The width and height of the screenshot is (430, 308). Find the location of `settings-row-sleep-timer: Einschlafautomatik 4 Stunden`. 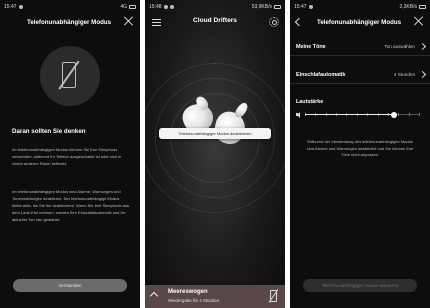

settings-row-sleep-timer: Einschlafautomatik 4 Stunden is located at coordinates (360, 75).